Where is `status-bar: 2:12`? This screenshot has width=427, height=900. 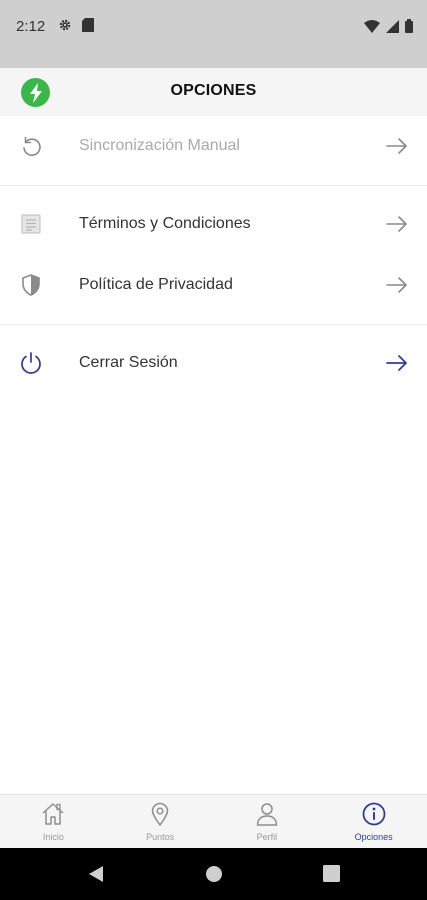 status-bar: 2:12 is located at coordinates (213, 34).